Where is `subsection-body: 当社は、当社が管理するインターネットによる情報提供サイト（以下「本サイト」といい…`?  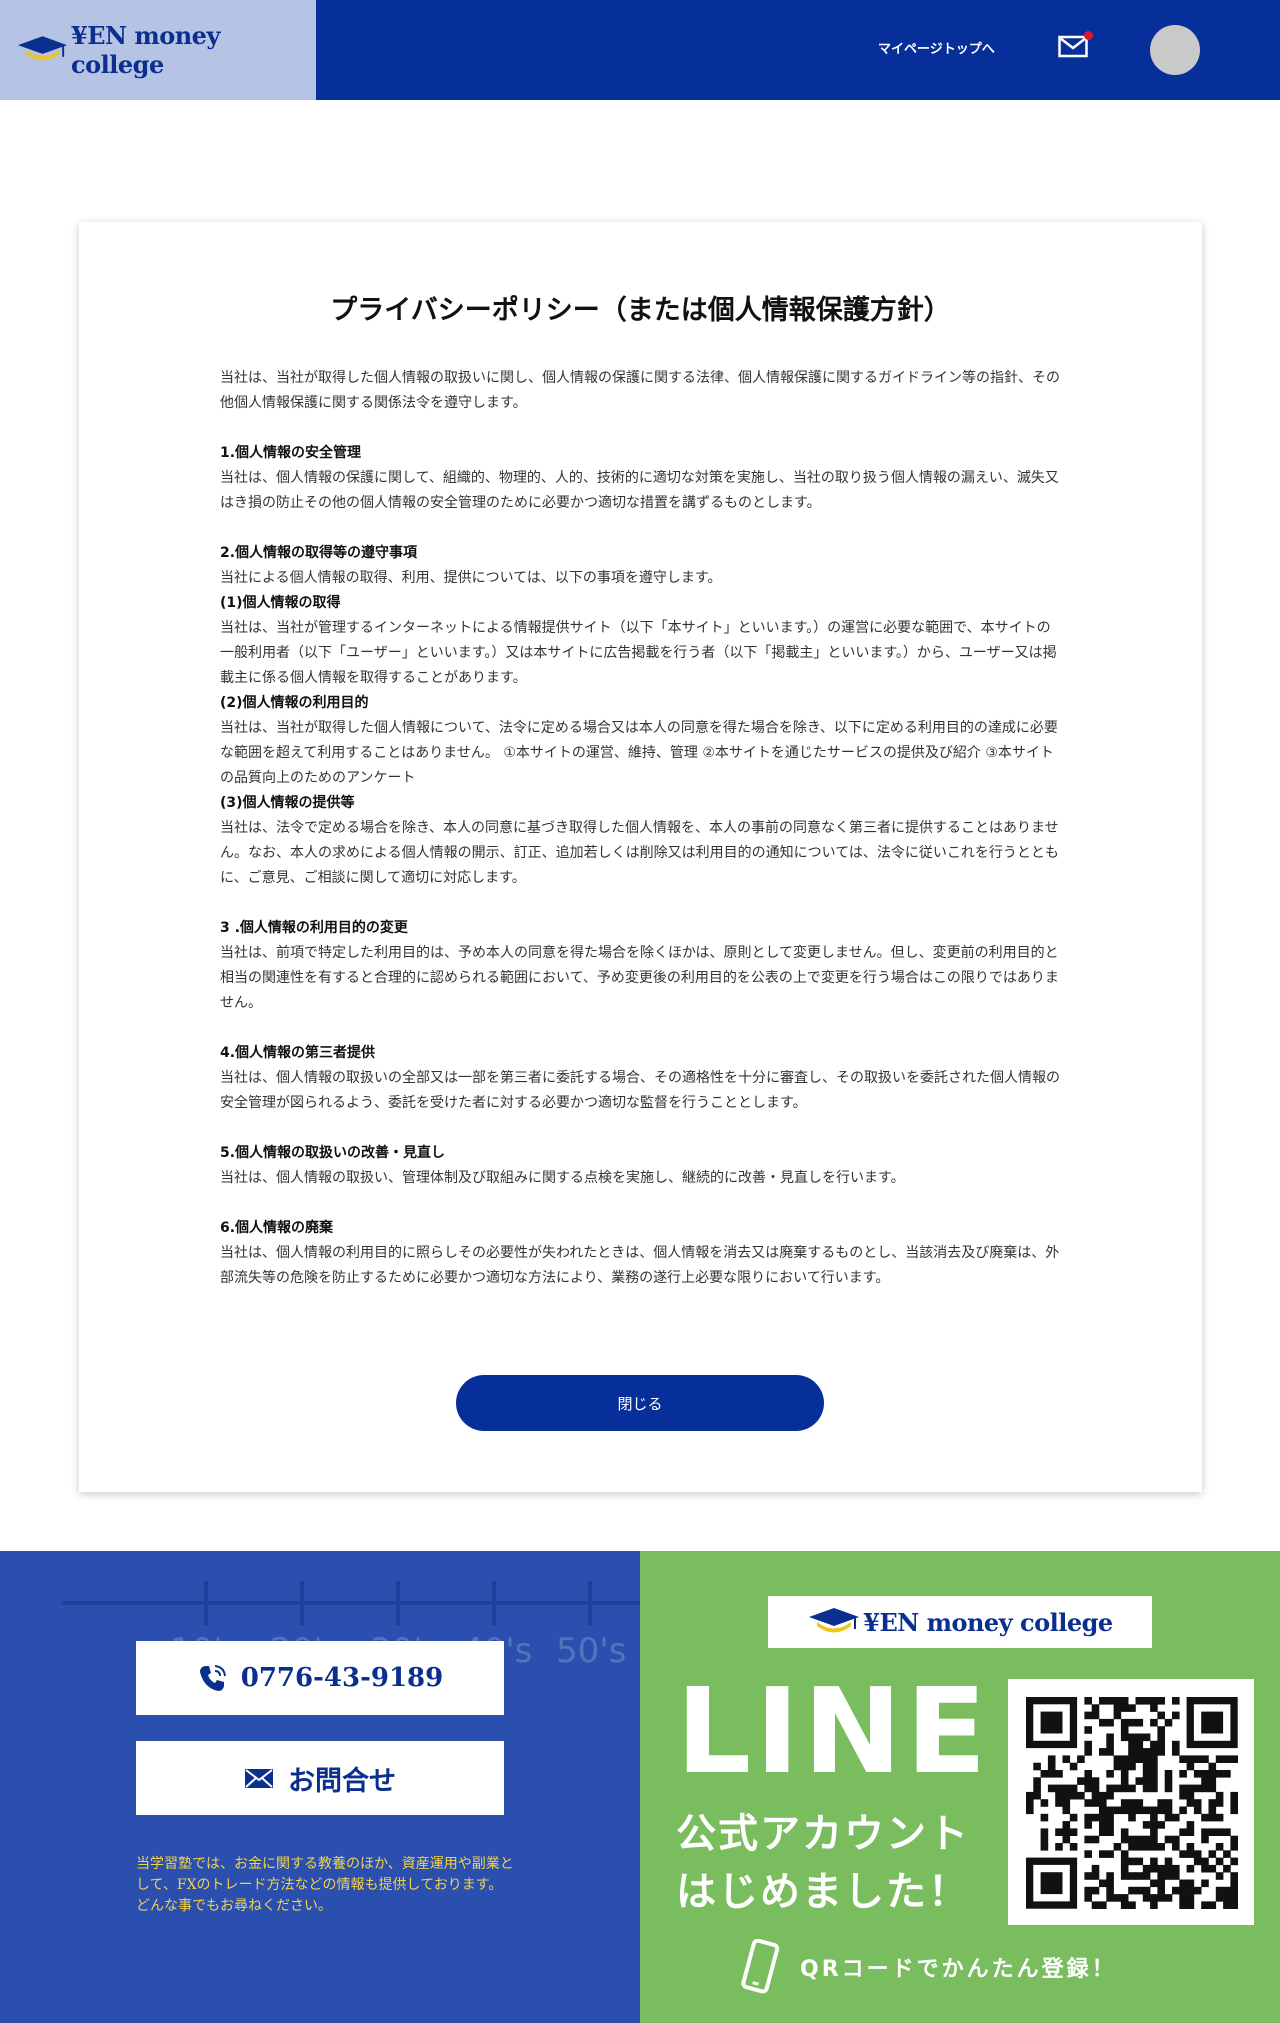 subsection-body: 当社は、当社が管理するインターネットによる情報提供サイト（以下「本サイト」といい… is located at coordinates (638, 653).